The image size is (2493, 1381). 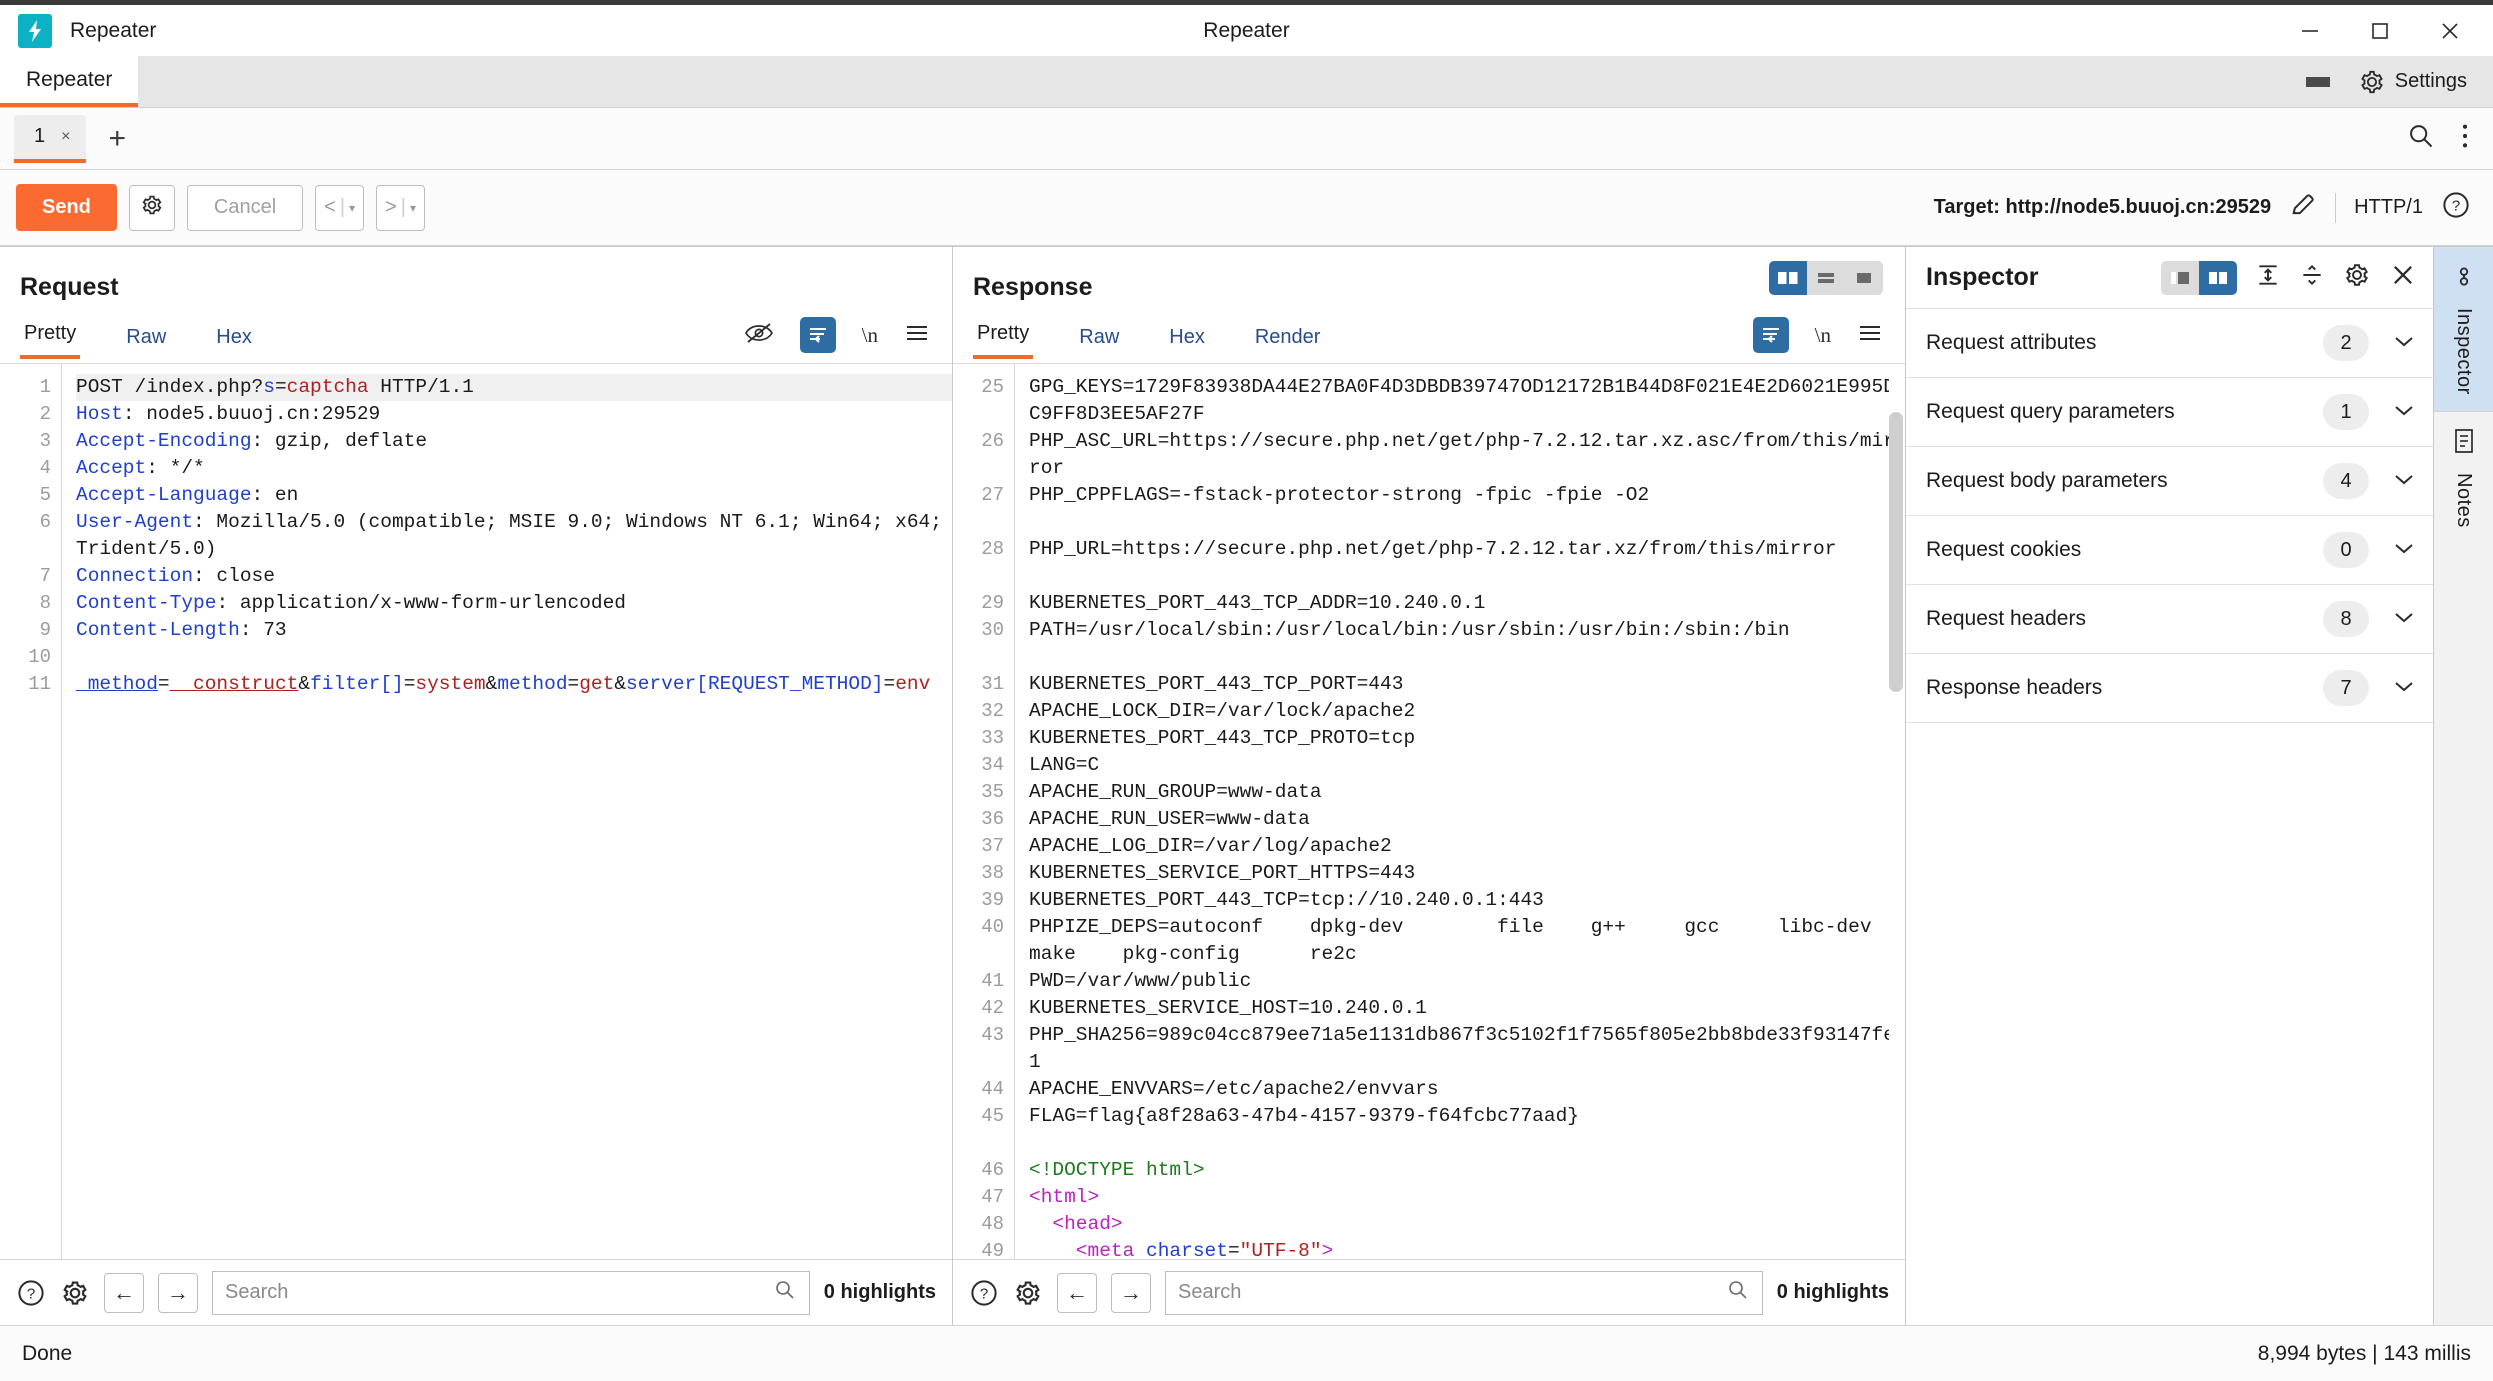 What do you see at coordinates (2430, 81) in the screenshot?
I see `settings-label: Settings` at bounding box center [2430, 81].